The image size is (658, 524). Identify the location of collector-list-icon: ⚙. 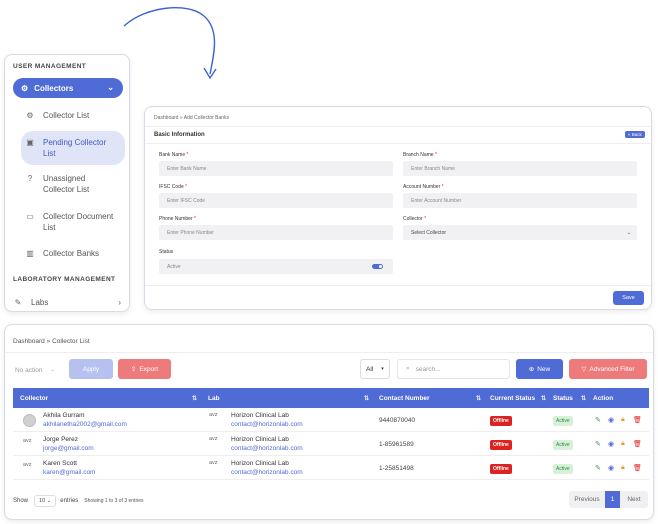
(30, 115).